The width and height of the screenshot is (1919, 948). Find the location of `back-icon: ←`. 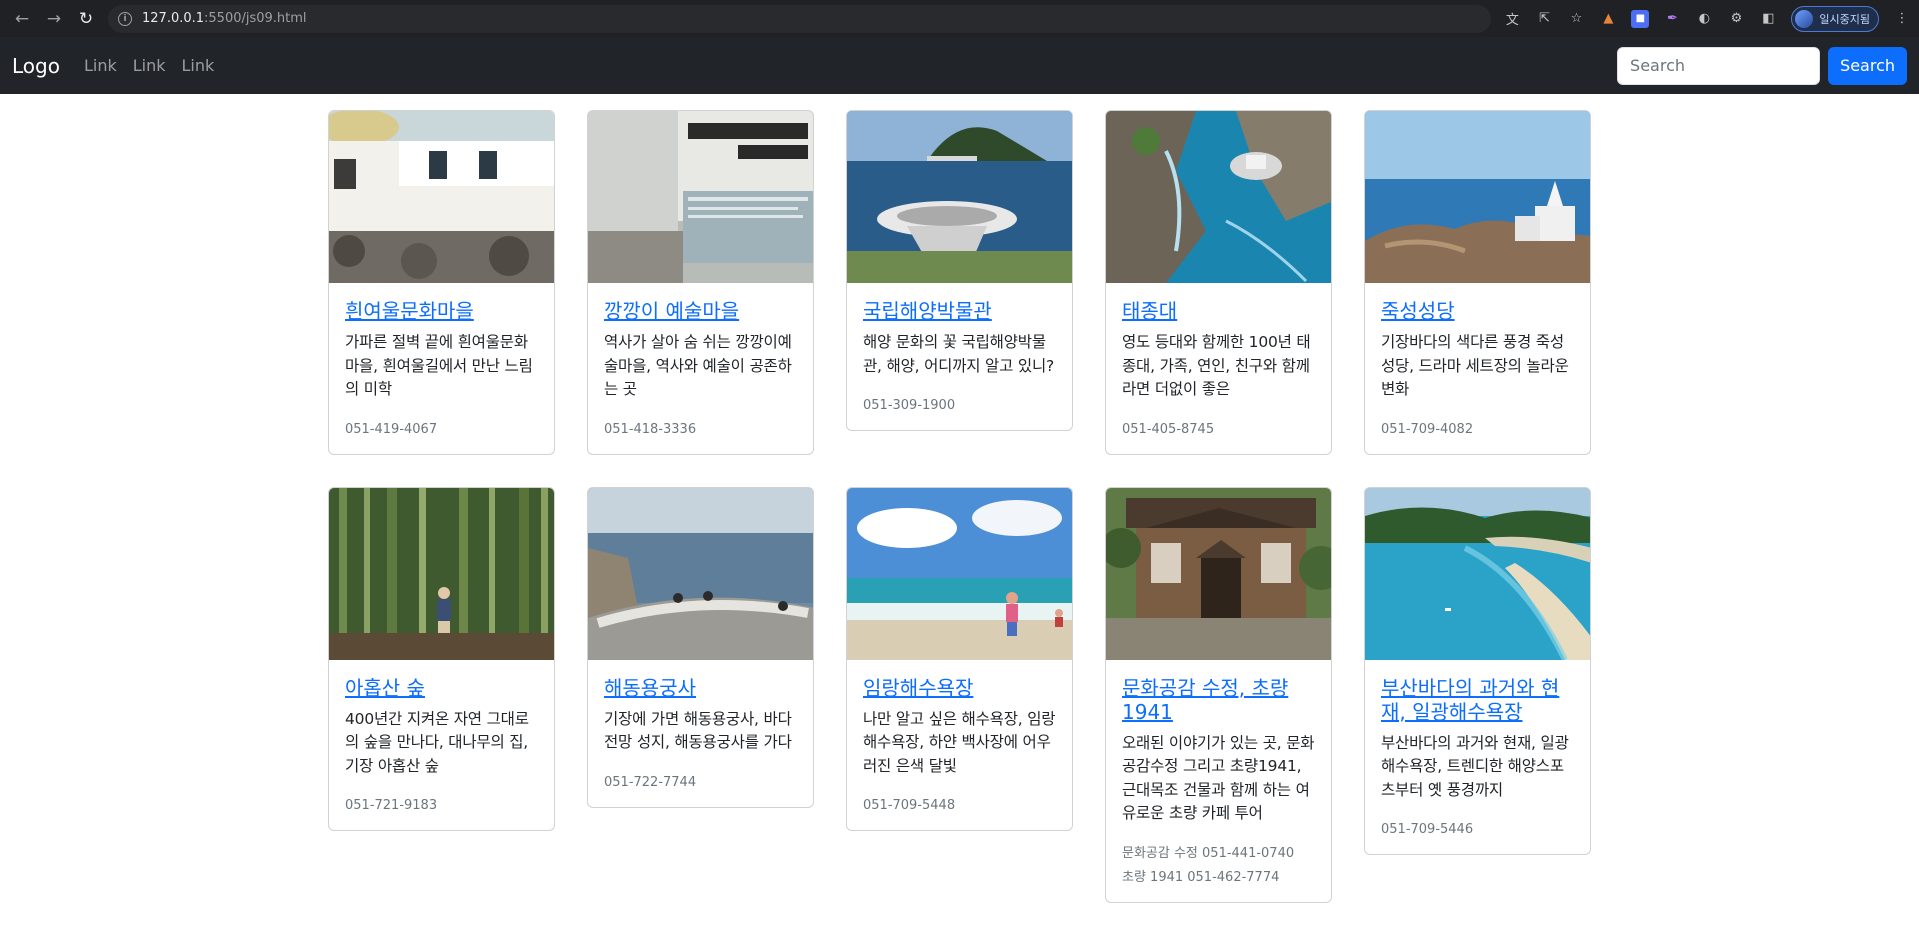

back-icon: ← is located at coordinates (22, 19).